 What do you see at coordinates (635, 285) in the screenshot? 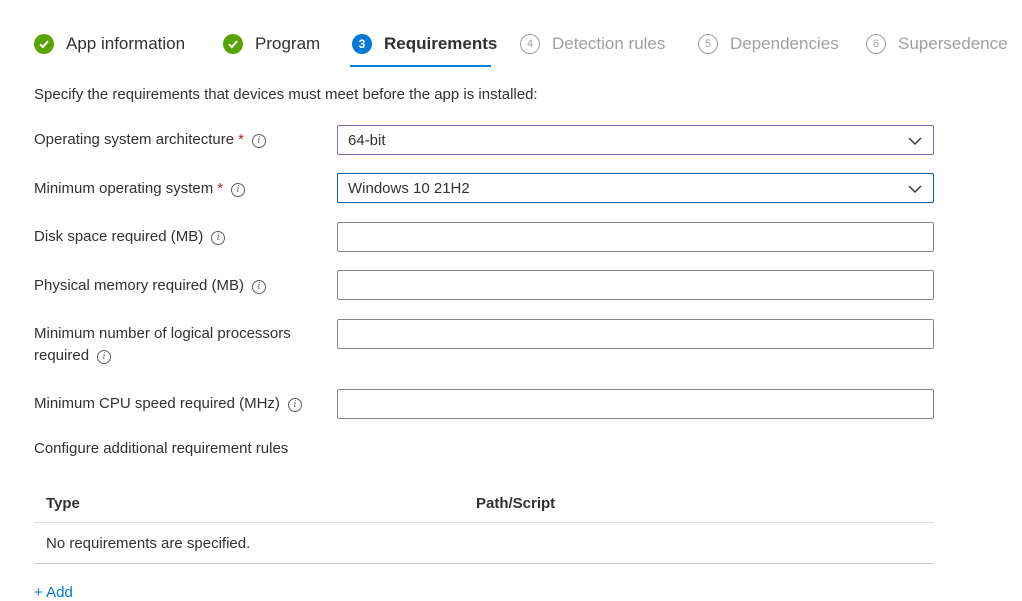
I see `physical-memory-input` at bounding box center [635, 285].